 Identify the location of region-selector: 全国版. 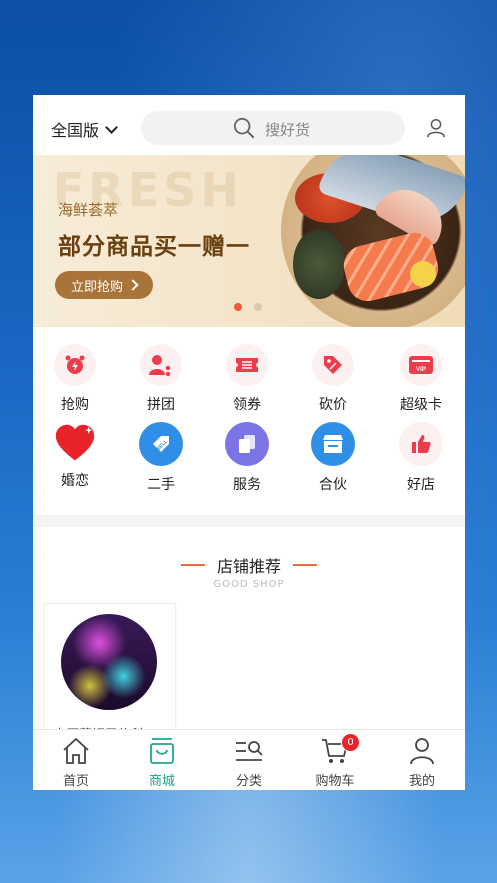
(84, 129).